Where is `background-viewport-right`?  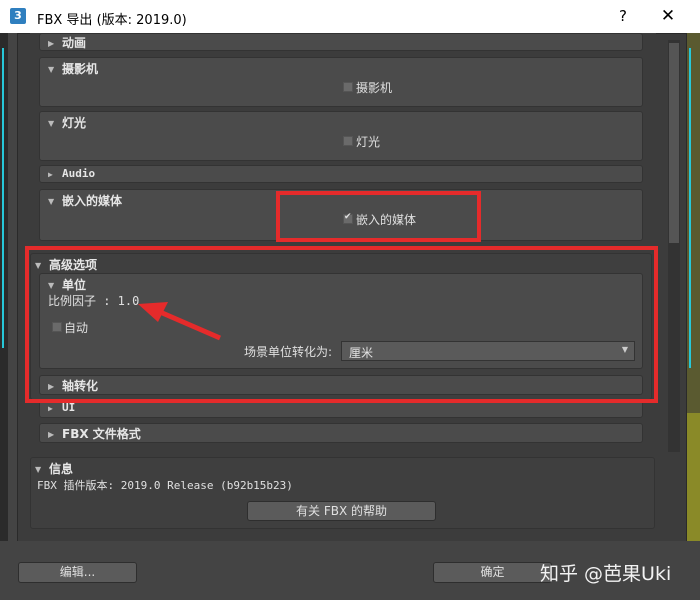
background-viewport-right is located at coordinates (692, 316).